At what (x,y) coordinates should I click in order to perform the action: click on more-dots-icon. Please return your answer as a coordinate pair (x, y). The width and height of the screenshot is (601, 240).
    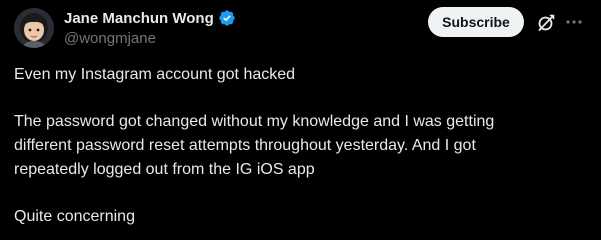
    Looking at the image, I should click on (574, 22).